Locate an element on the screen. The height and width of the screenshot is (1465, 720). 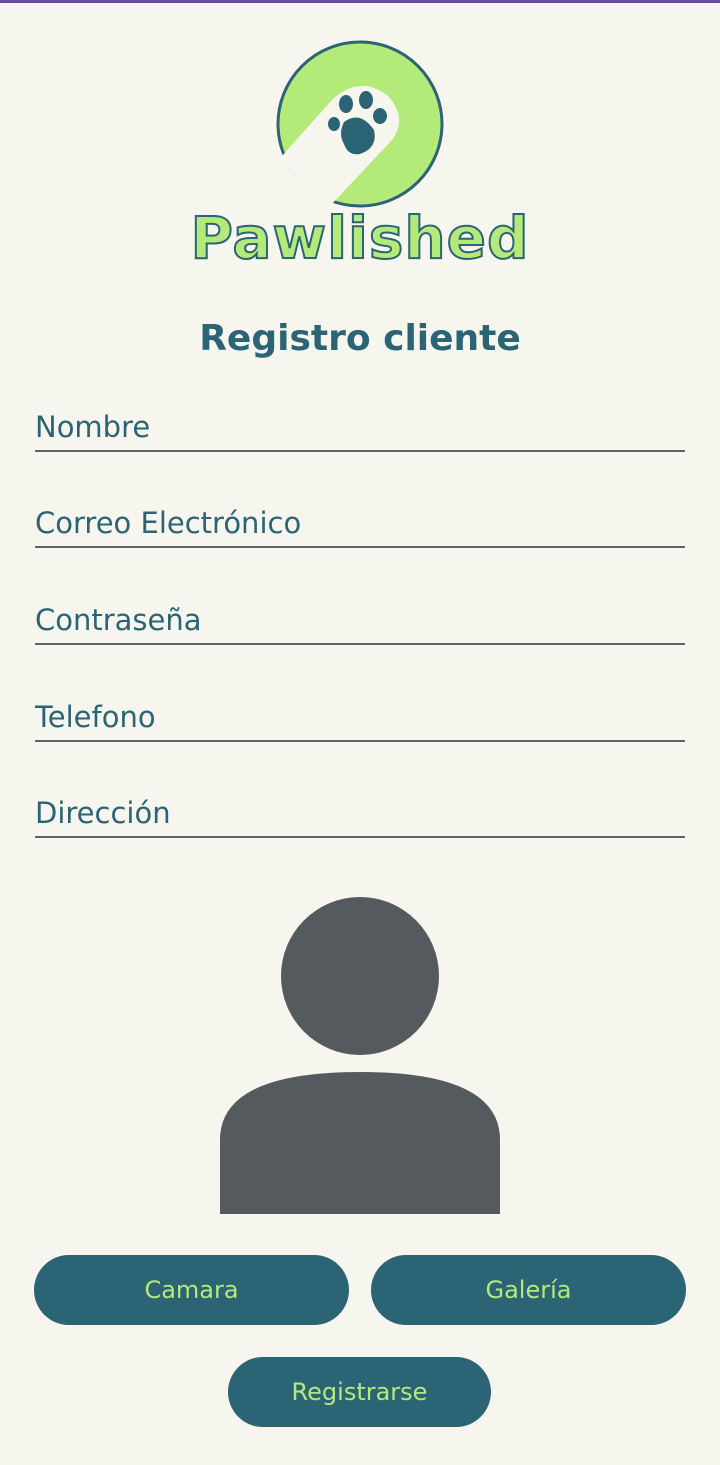
password-input is located at coordinates (360, 620).